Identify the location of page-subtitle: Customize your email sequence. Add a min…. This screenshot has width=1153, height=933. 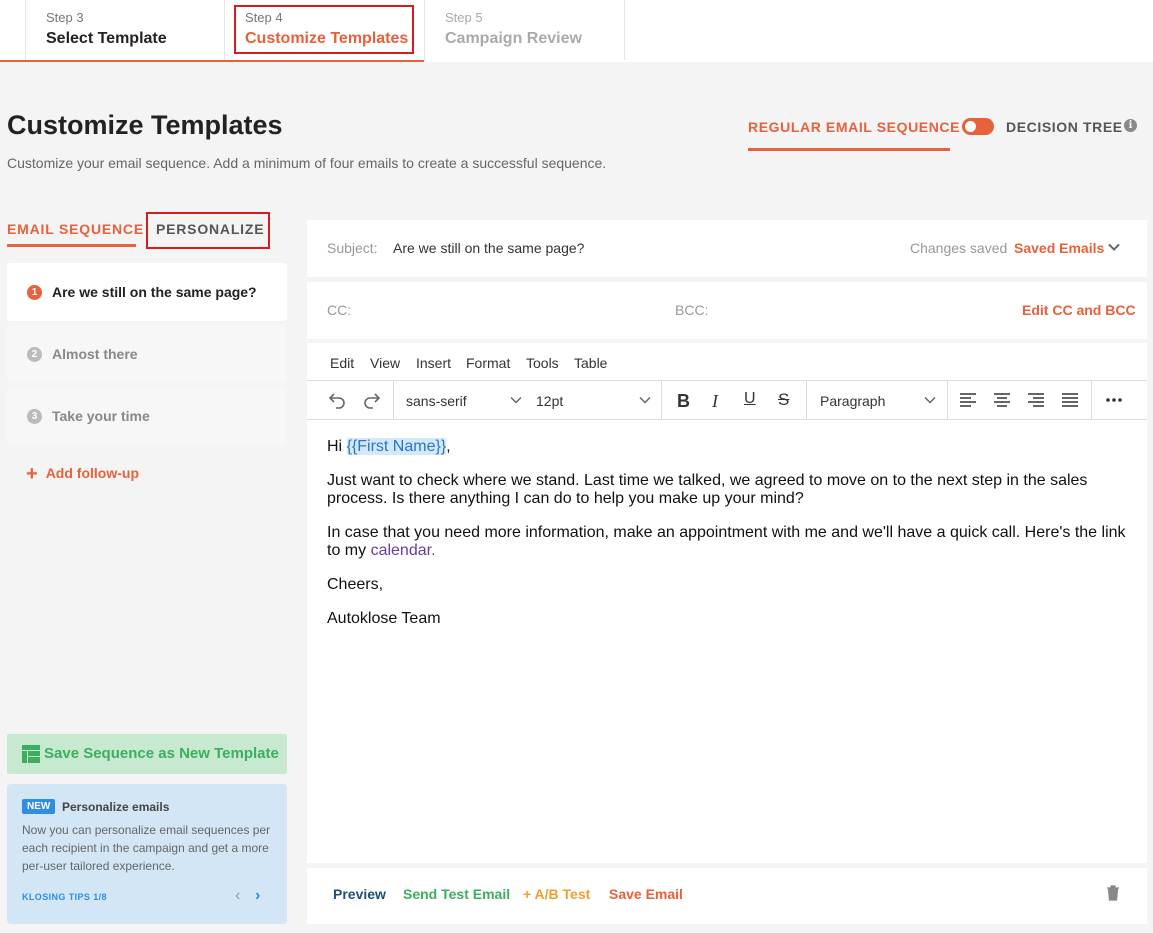
(307, 163).